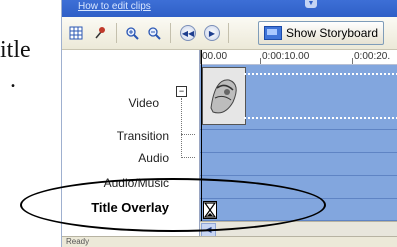  I want to click on title-strip: How to edit clips ▼, so click(229, 8).